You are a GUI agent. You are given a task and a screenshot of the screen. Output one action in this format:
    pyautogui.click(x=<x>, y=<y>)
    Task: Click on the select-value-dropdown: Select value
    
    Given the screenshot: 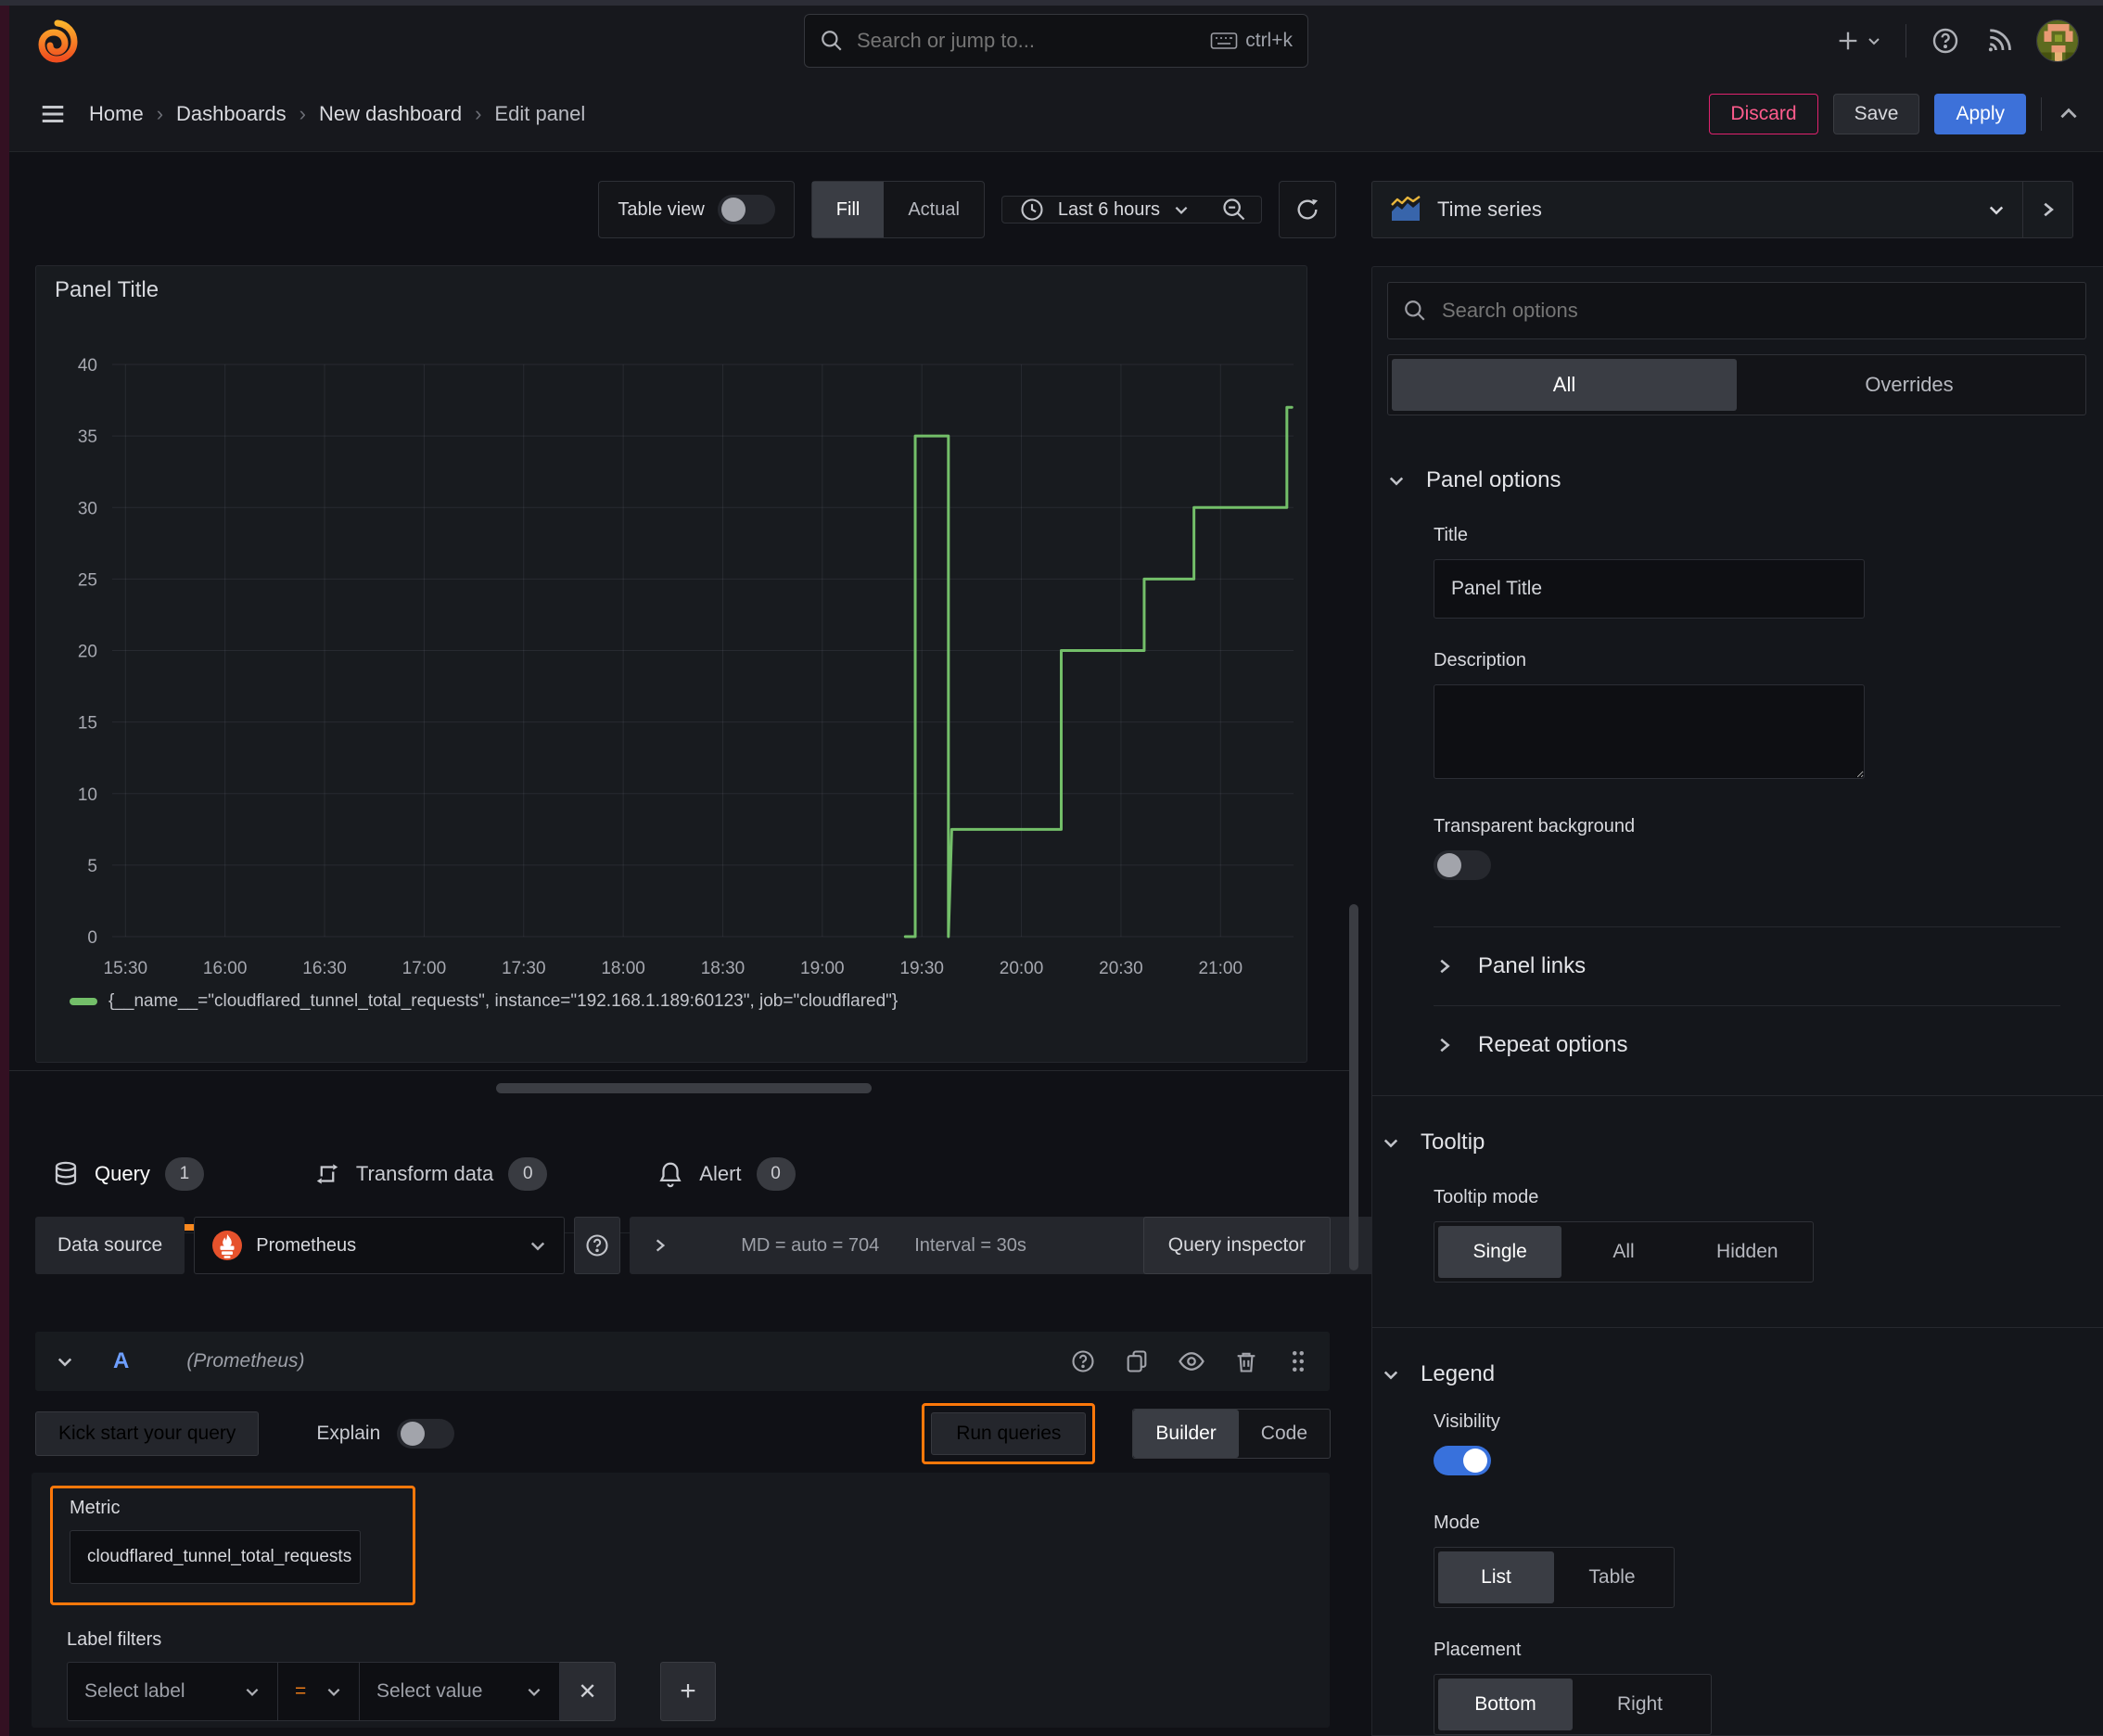 What is the action you would take?
    pyautogui.click(x=460, y=1692)
    